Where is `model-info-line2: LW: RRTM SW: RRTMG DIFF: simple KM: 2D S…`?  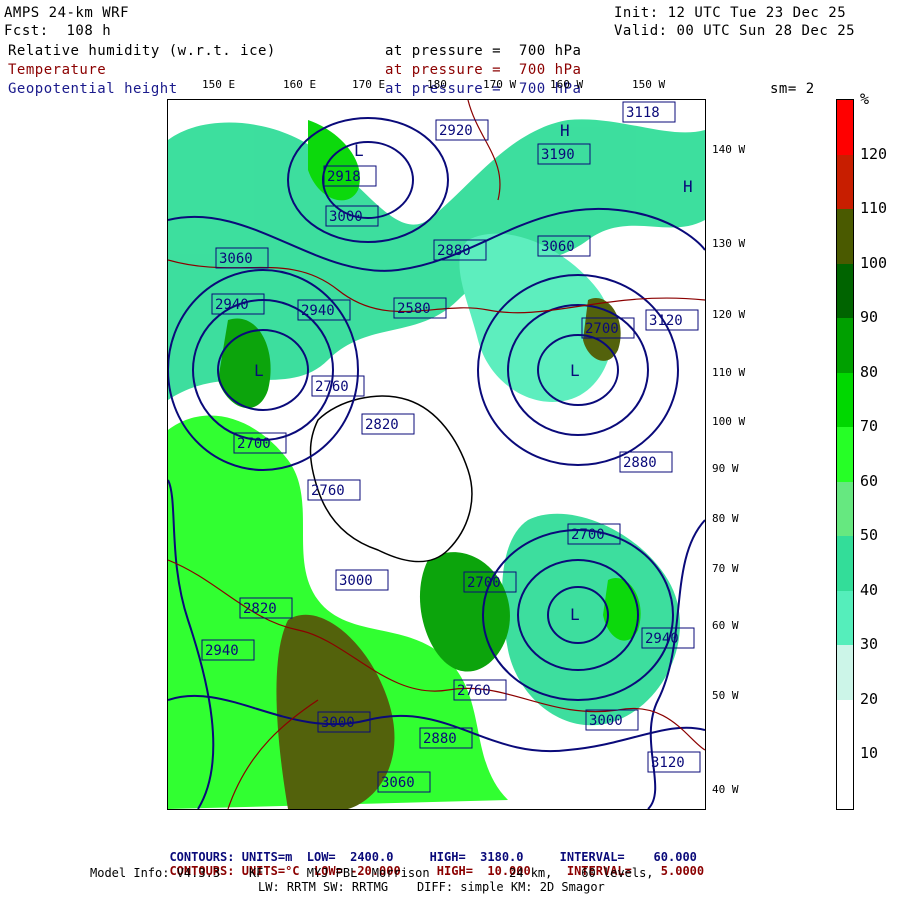
model-info-line2: LW: RRTM SW: RRTMG DIFF: simple KM: 2D S… is located at coordinates (431, 887).